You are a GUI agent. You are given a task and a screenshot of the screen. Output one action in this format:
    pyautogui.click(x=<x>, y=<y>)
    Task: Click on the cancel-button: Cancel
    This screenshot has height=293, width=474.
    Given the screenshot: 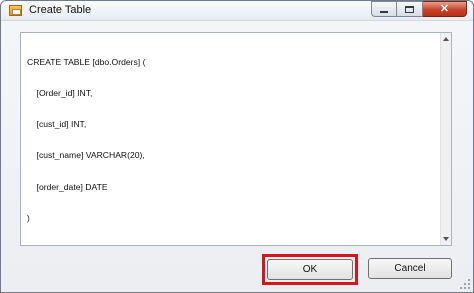 What is the action you would take?
    pyautogui.click(x=410, y=268)
    